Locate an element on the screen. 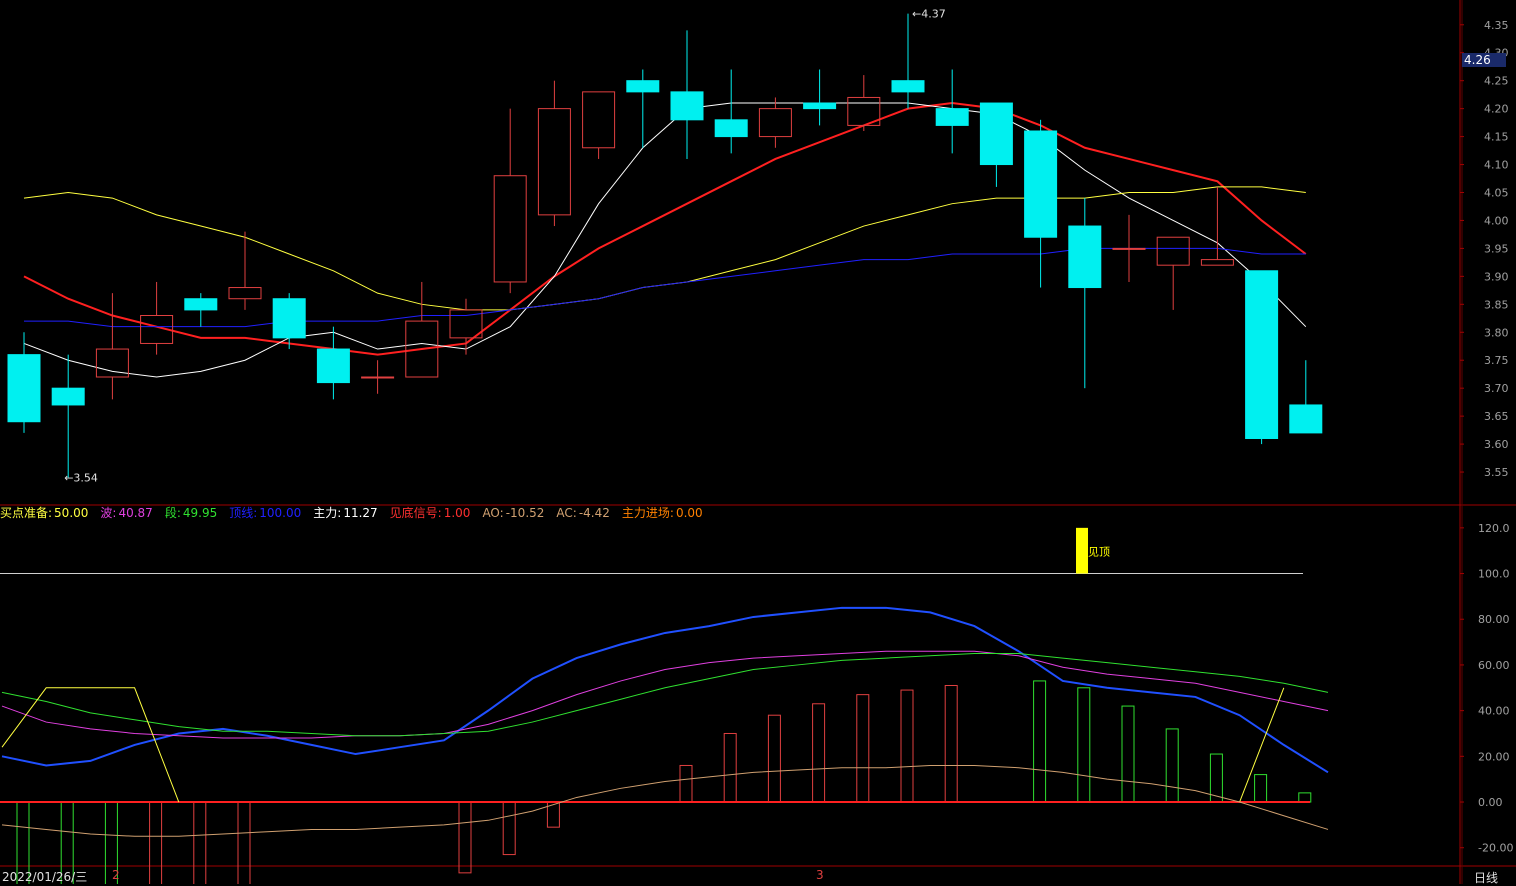 The height and width of the screenshot is (886, 1516). price-tick-label: 3.80 is located at coordinates (1496, 332).